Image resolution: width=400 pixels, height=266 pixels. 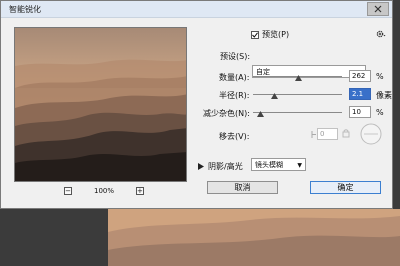 I want to click on gear-icon, so click(x=381, y=34).